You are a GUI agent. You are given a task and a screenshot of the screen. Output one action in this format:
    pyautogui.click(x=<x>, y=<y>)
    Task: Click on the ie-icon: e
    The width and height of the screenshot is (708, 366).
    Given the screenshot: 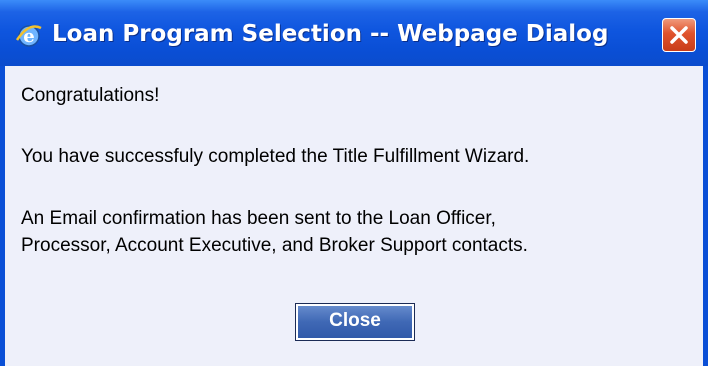 What is the action you would take?
    pyautogui.click(x=29, y=35)
    